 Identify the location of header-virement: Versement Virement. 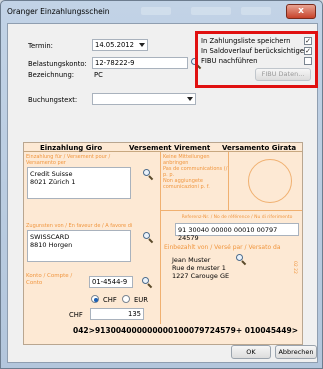
(170, 148).